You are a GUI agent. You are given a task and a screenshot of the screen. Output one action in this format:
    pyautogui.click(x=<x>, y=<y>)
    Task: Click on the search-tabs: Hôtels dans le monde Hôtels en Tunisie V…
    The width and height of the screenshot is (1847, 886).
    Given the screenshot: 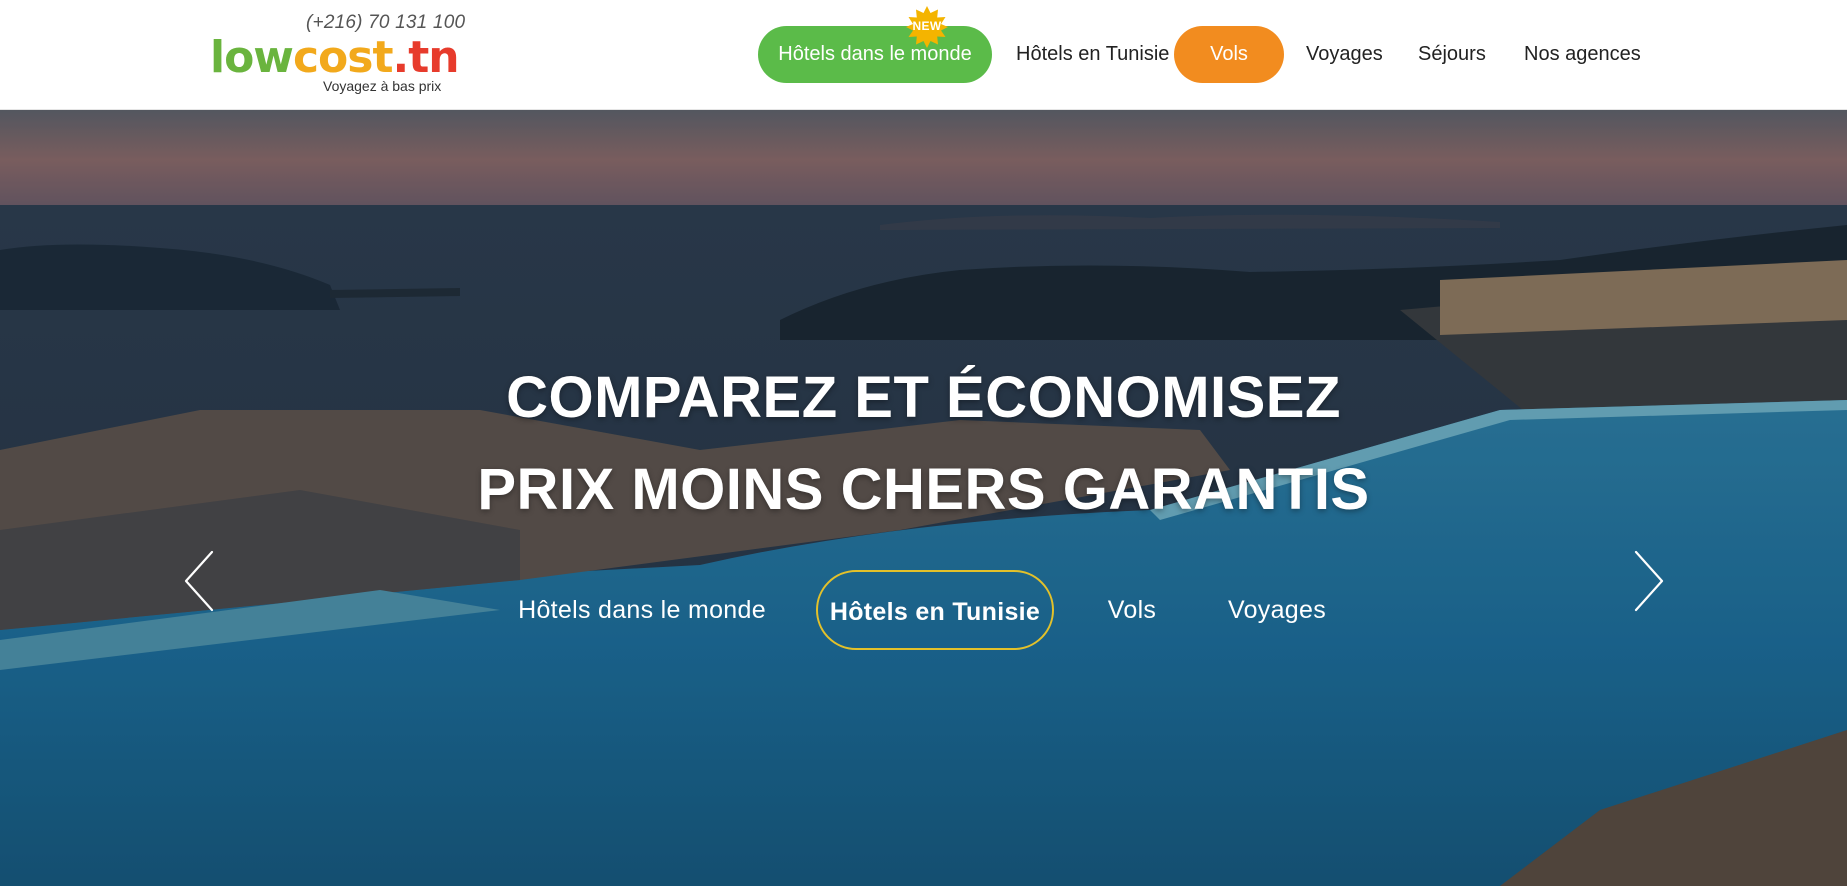 What is the action you would take?
    pyautogui.click(x=923, y=611)
    